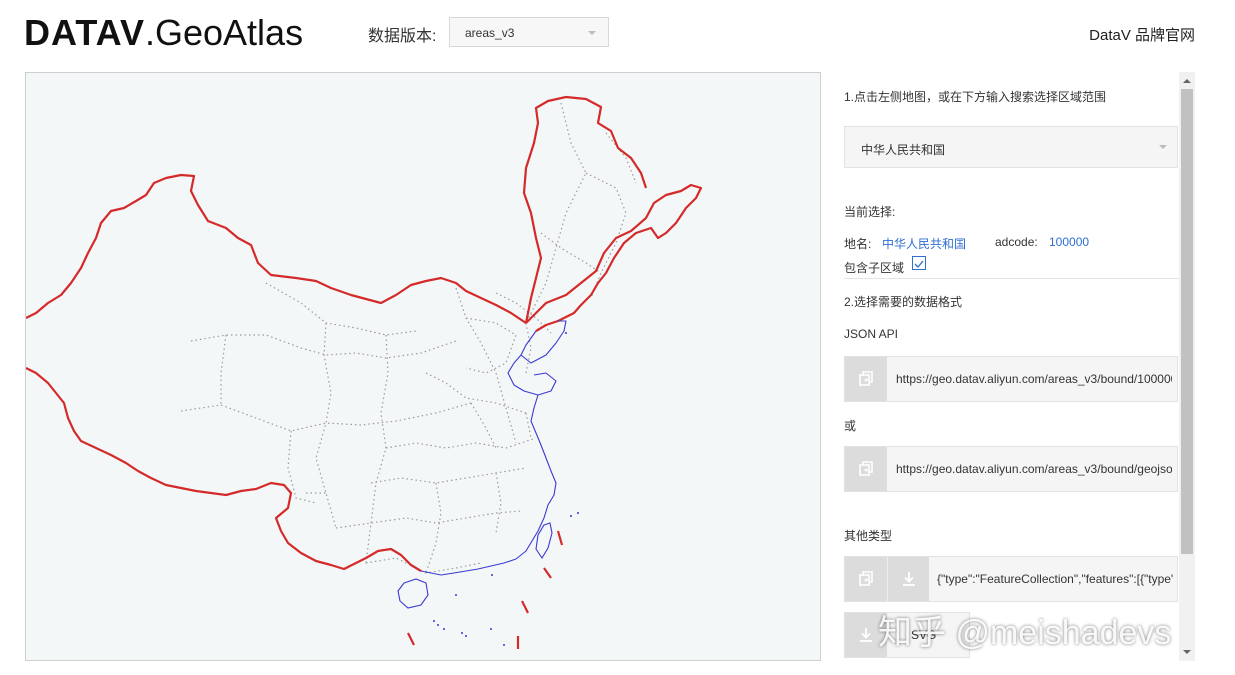  Describe the element at coordinates (1016, 242) in the screenshot. I see `adcode-label: adcode:` at that location.